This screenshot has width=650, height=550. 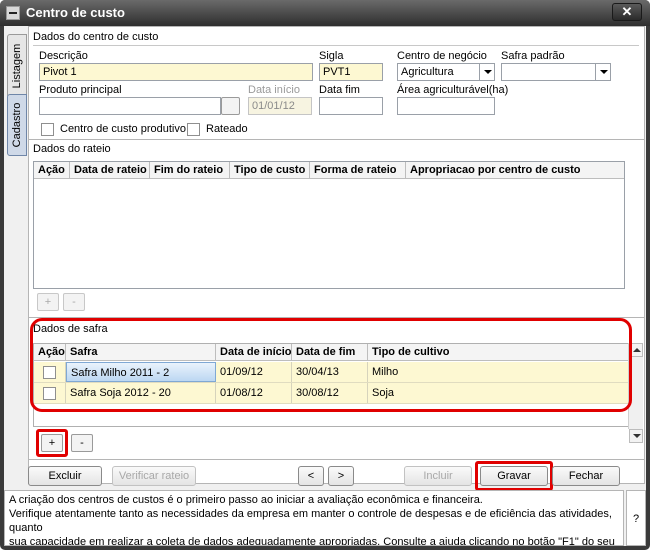 I want to click on rateio-add-button: +, so click(x=48, y=302).